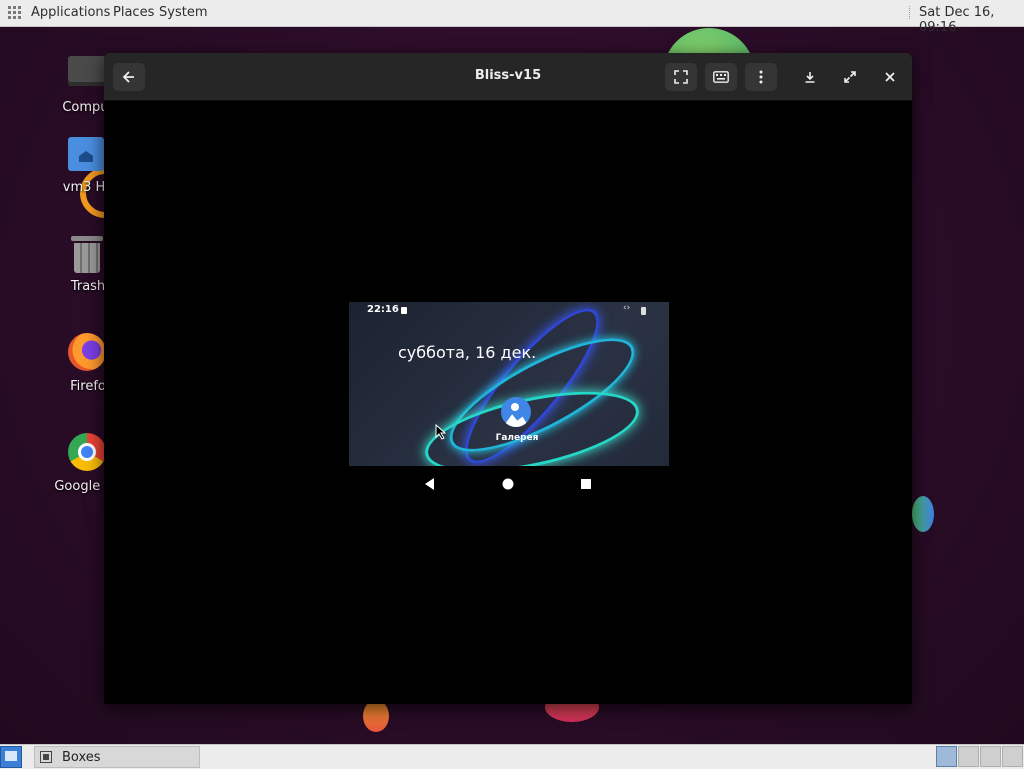  I want to click on menu-applications: Applications, so click(70, 12).